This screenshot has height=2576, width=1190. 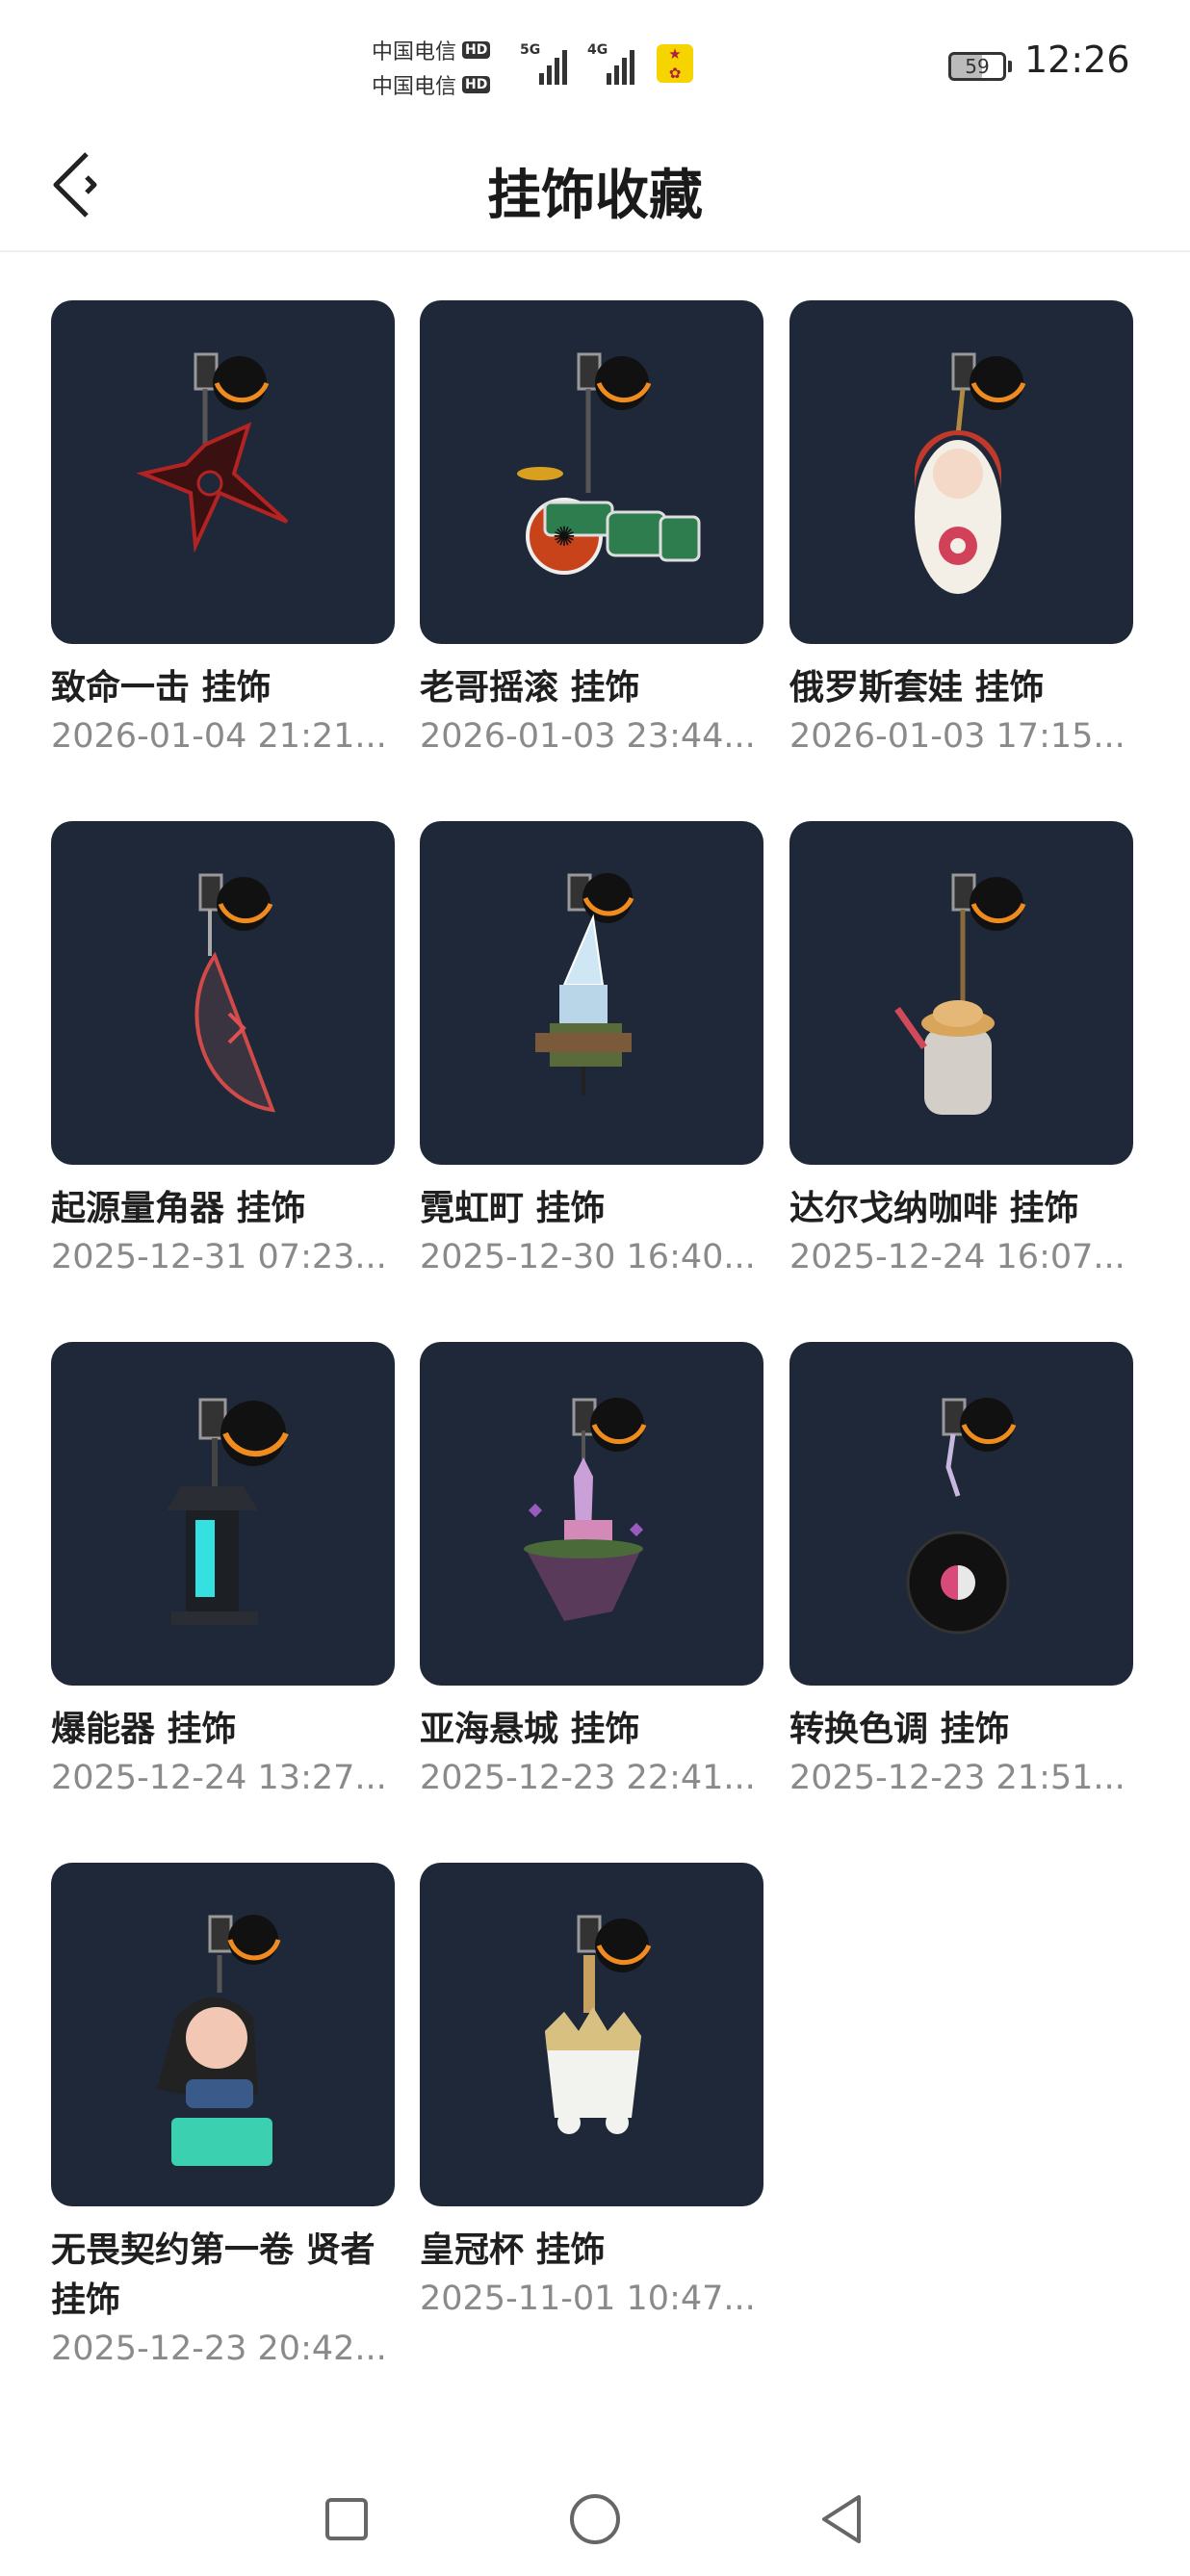 What do you see at coordinates (415, 52) in the screenshot?
I see `carrier-1: 中国电信` at bounding box center [415, 52].